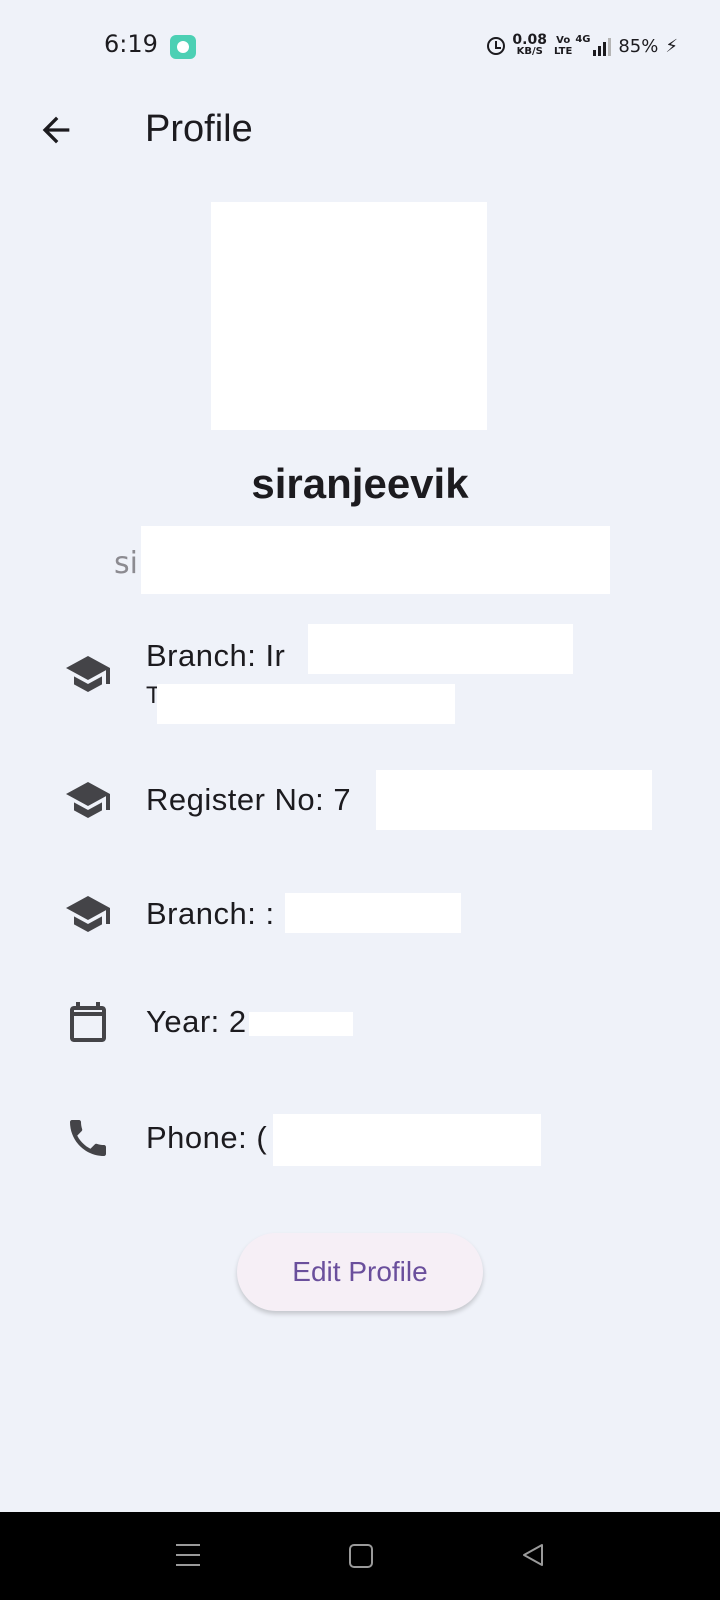 This screenshot has height=1600, width=720. I want to click on phone-icon, so click(88, 1138).